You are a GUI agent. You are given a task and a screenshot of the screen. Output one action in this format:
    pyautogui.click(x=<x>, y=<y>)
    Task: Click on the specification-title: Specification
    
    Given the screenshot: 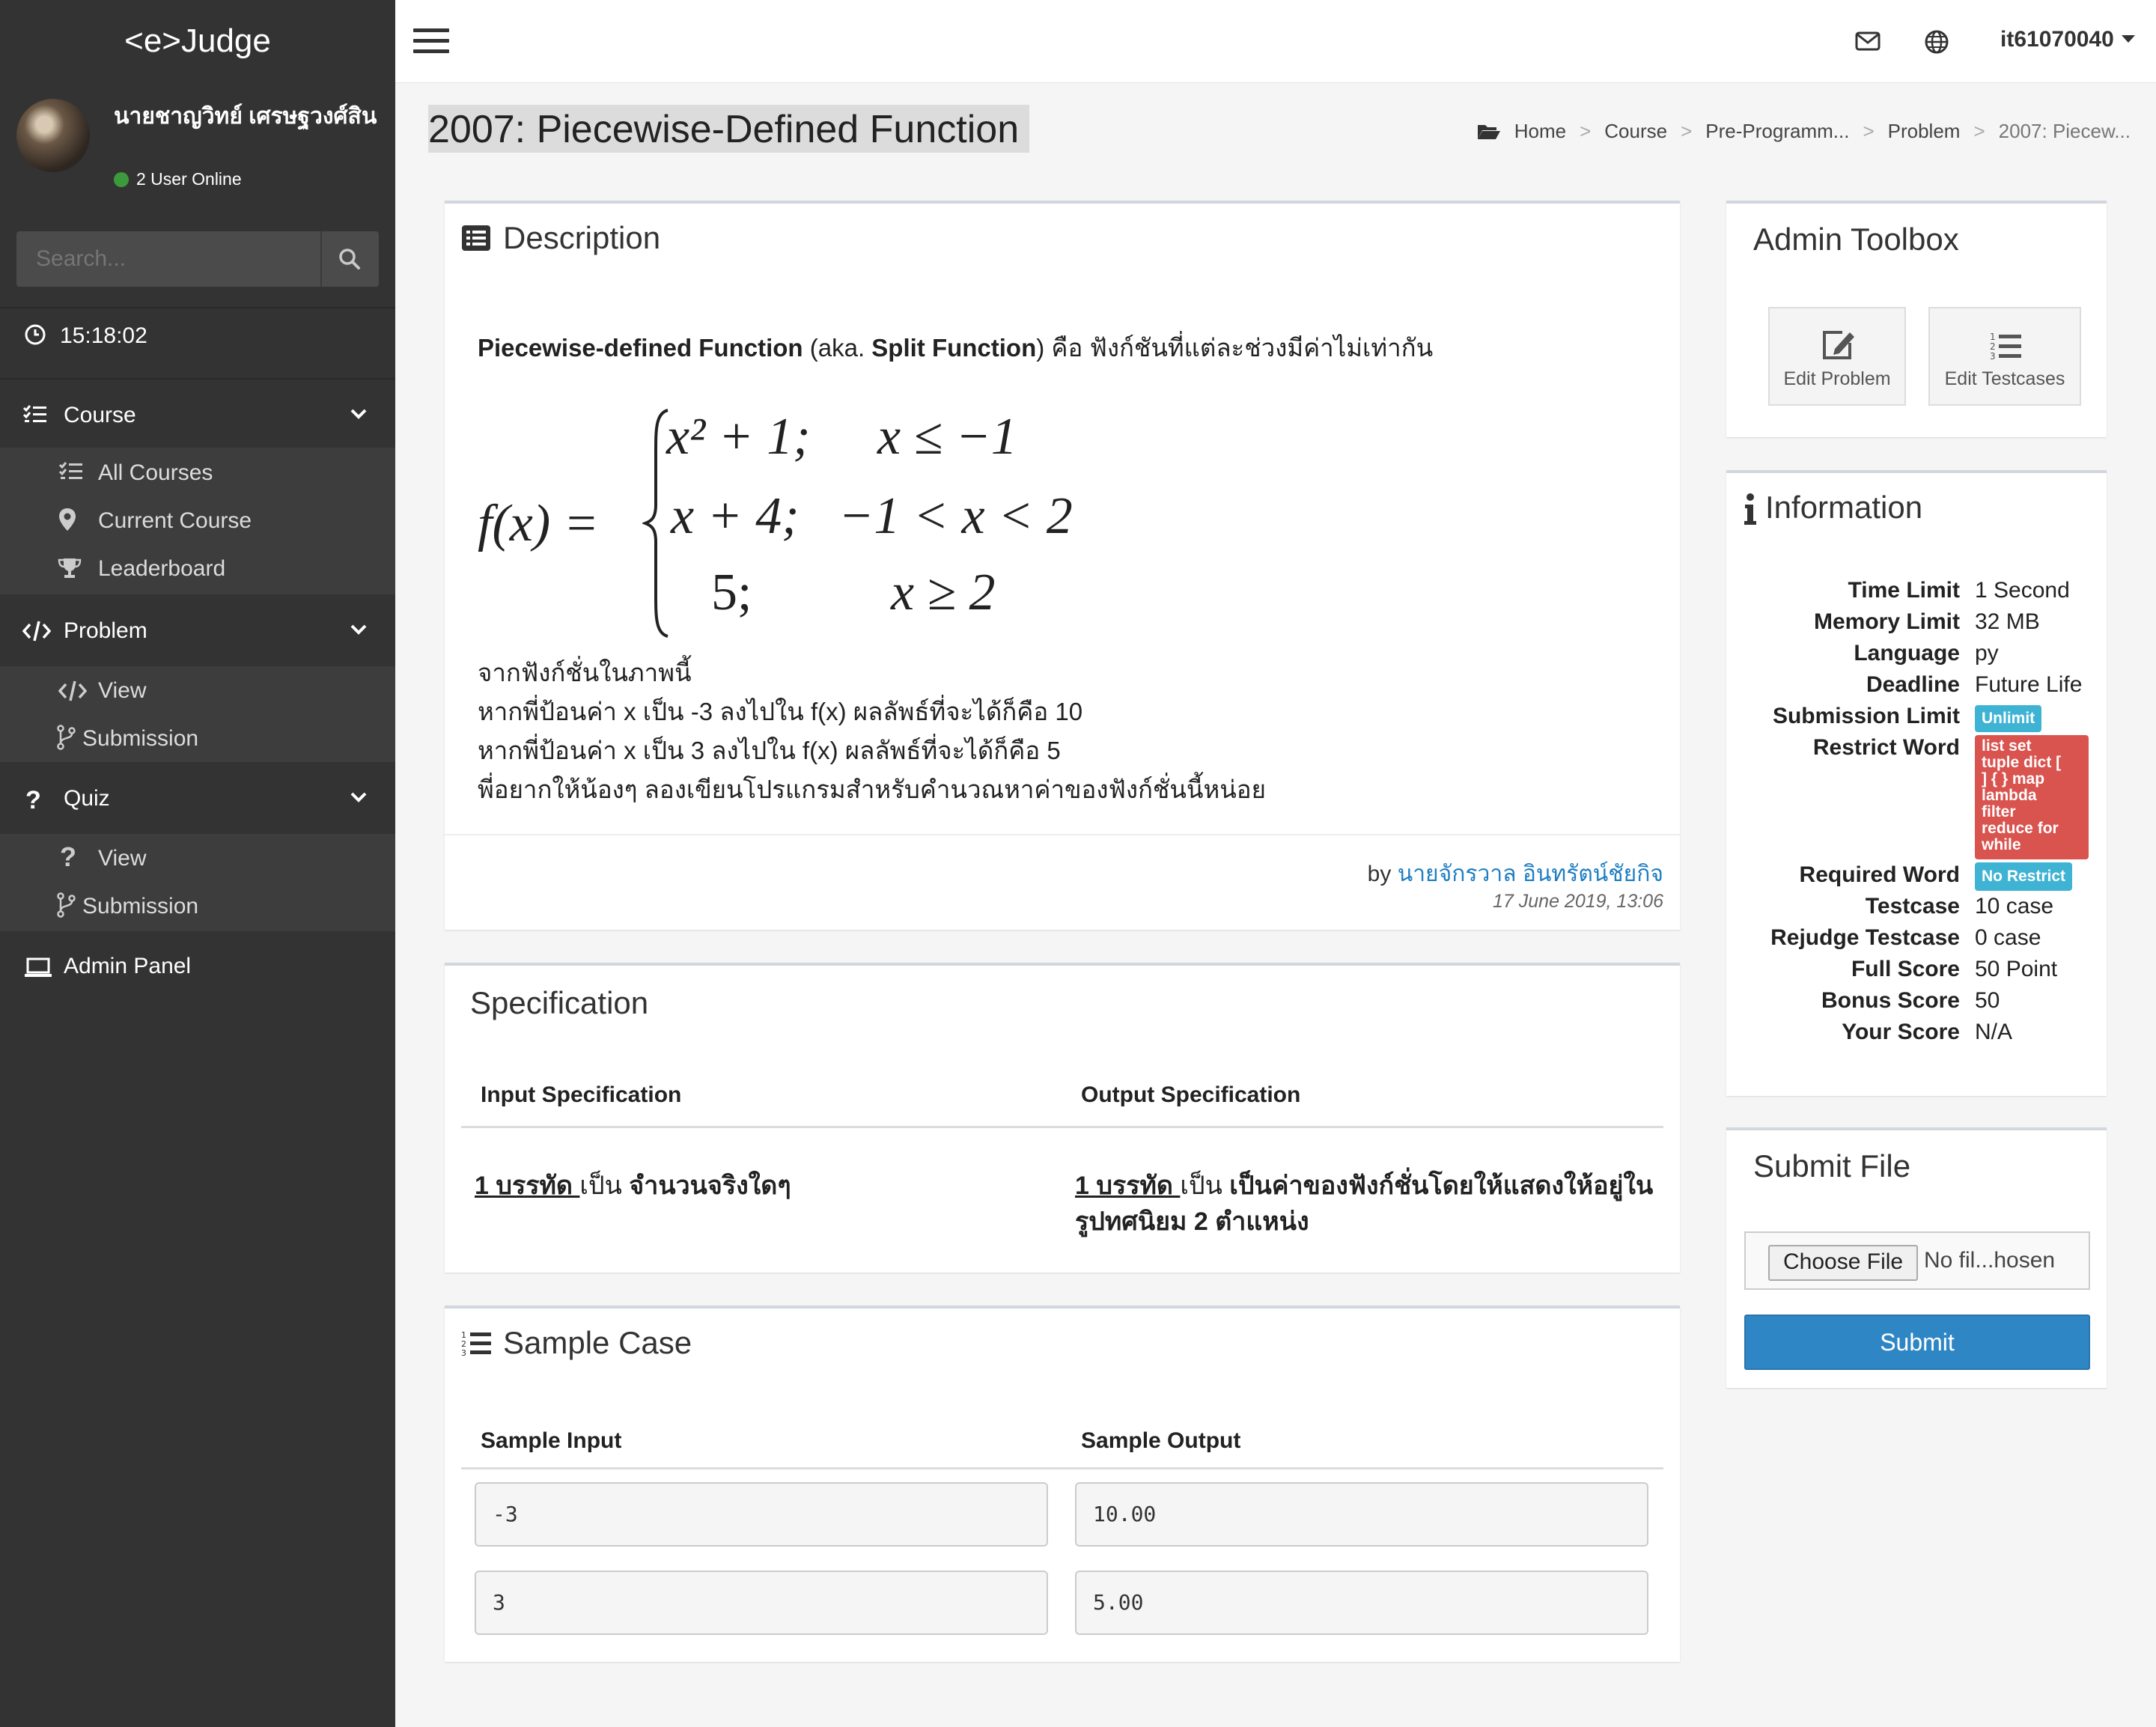 What is the action you would take?
    pyautogui.click(x=559, y=1002)
    